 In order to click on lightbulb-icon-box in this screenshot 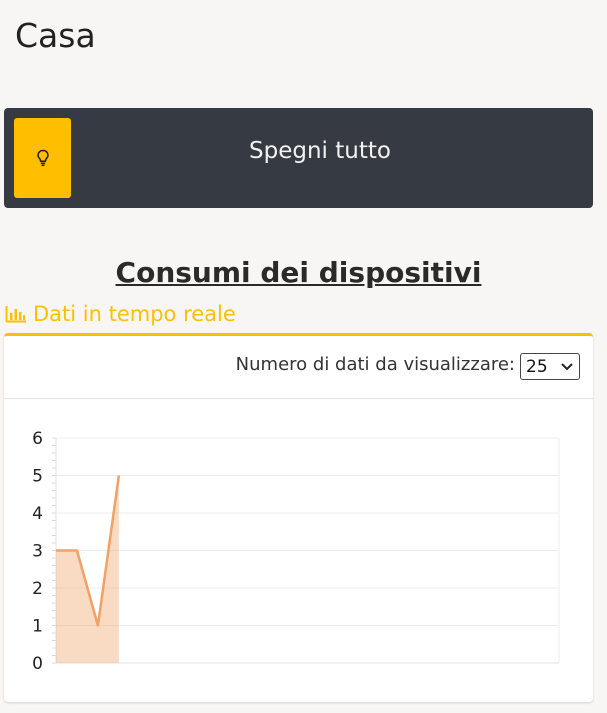, I will do `click(42, 158)`.